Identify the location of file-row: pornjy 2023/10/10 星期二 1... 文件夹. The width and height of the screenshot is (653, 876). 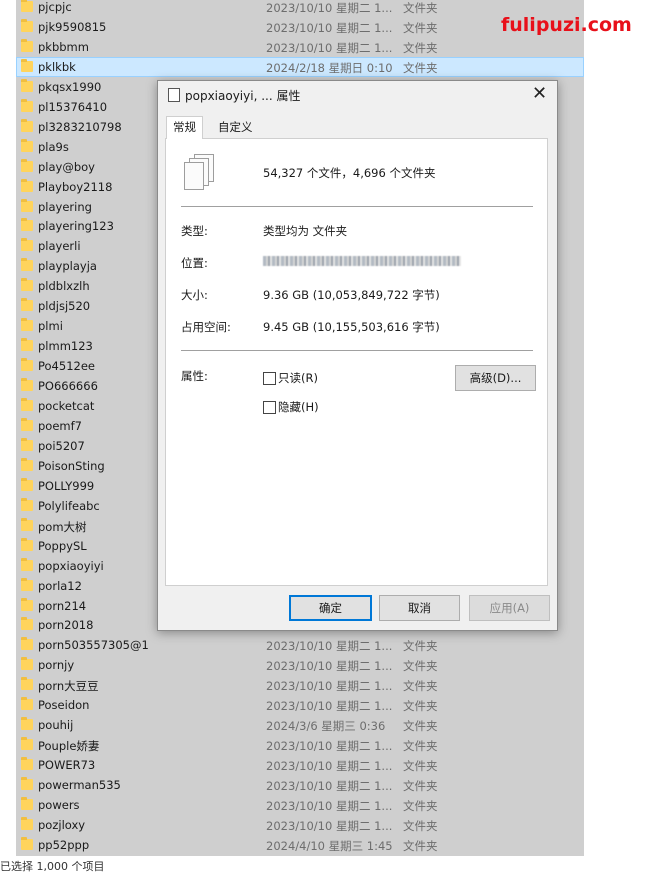
(300, 665).